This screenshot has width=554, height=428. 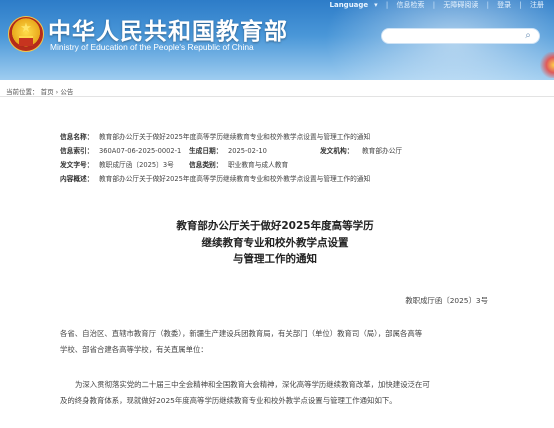 What do you see at coordinates (77, 151) in the screenshot?
I see `info-index-label: 信息索引：` at bounding box center [77, 151].